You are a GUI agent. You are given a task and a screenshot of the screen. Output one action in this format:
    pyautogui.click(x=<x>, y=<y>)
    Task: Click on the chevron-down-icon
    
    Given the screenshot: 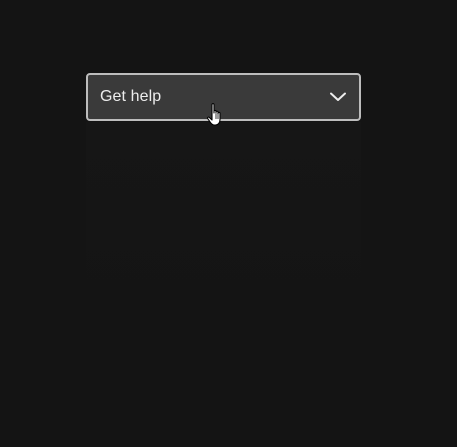 What is the action you would take?
    pyautogui.click(x=338, y=97)
    